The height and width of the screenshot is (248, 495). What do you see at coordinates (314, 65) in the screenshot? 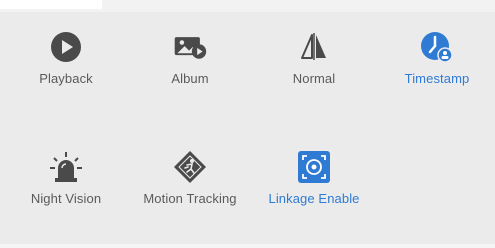
I see `normal-button: Normal` at bounding box center [314, 65].